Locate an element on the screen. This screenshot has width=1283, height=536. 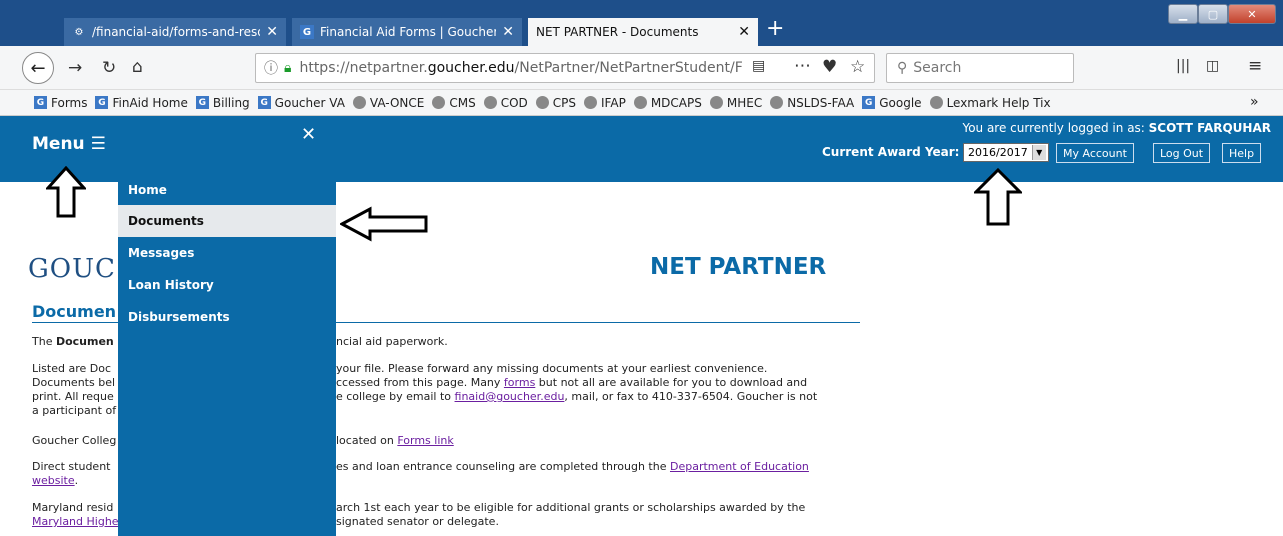
site-title: NET PARTNER is located at coordinates (738, 267).